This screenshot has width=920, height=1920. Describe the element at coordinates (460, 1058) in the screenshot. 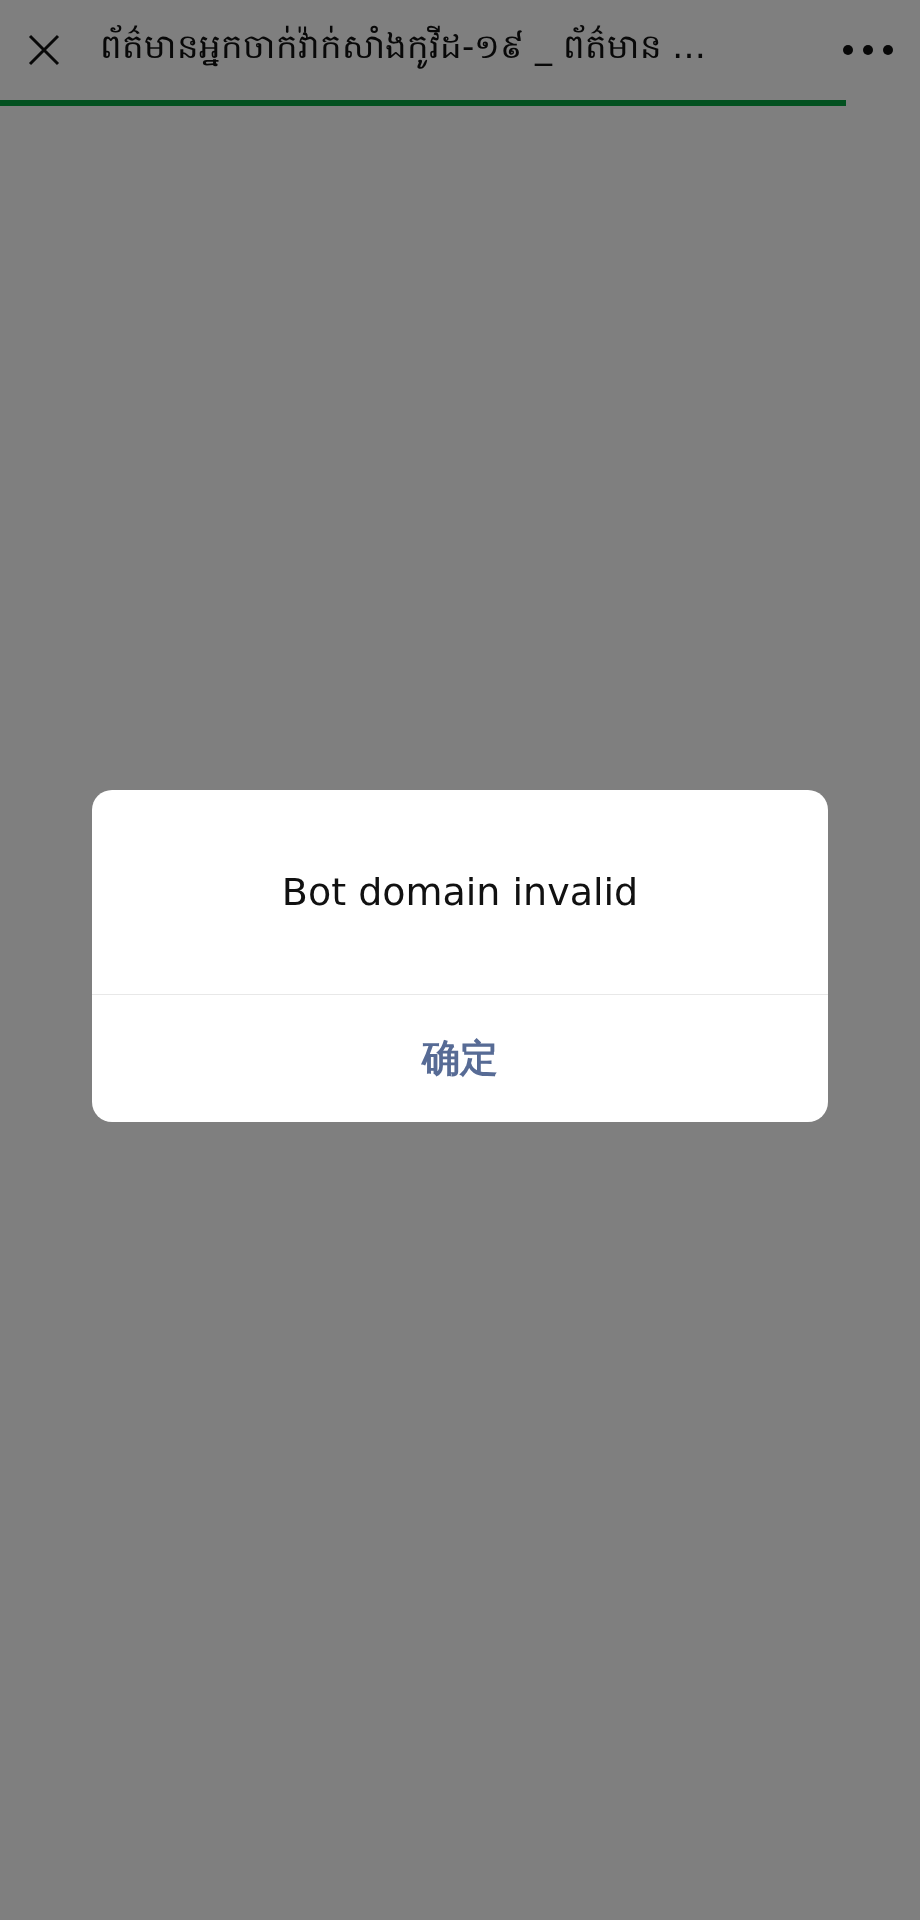

I see `confirm-button: 确定` at that location.